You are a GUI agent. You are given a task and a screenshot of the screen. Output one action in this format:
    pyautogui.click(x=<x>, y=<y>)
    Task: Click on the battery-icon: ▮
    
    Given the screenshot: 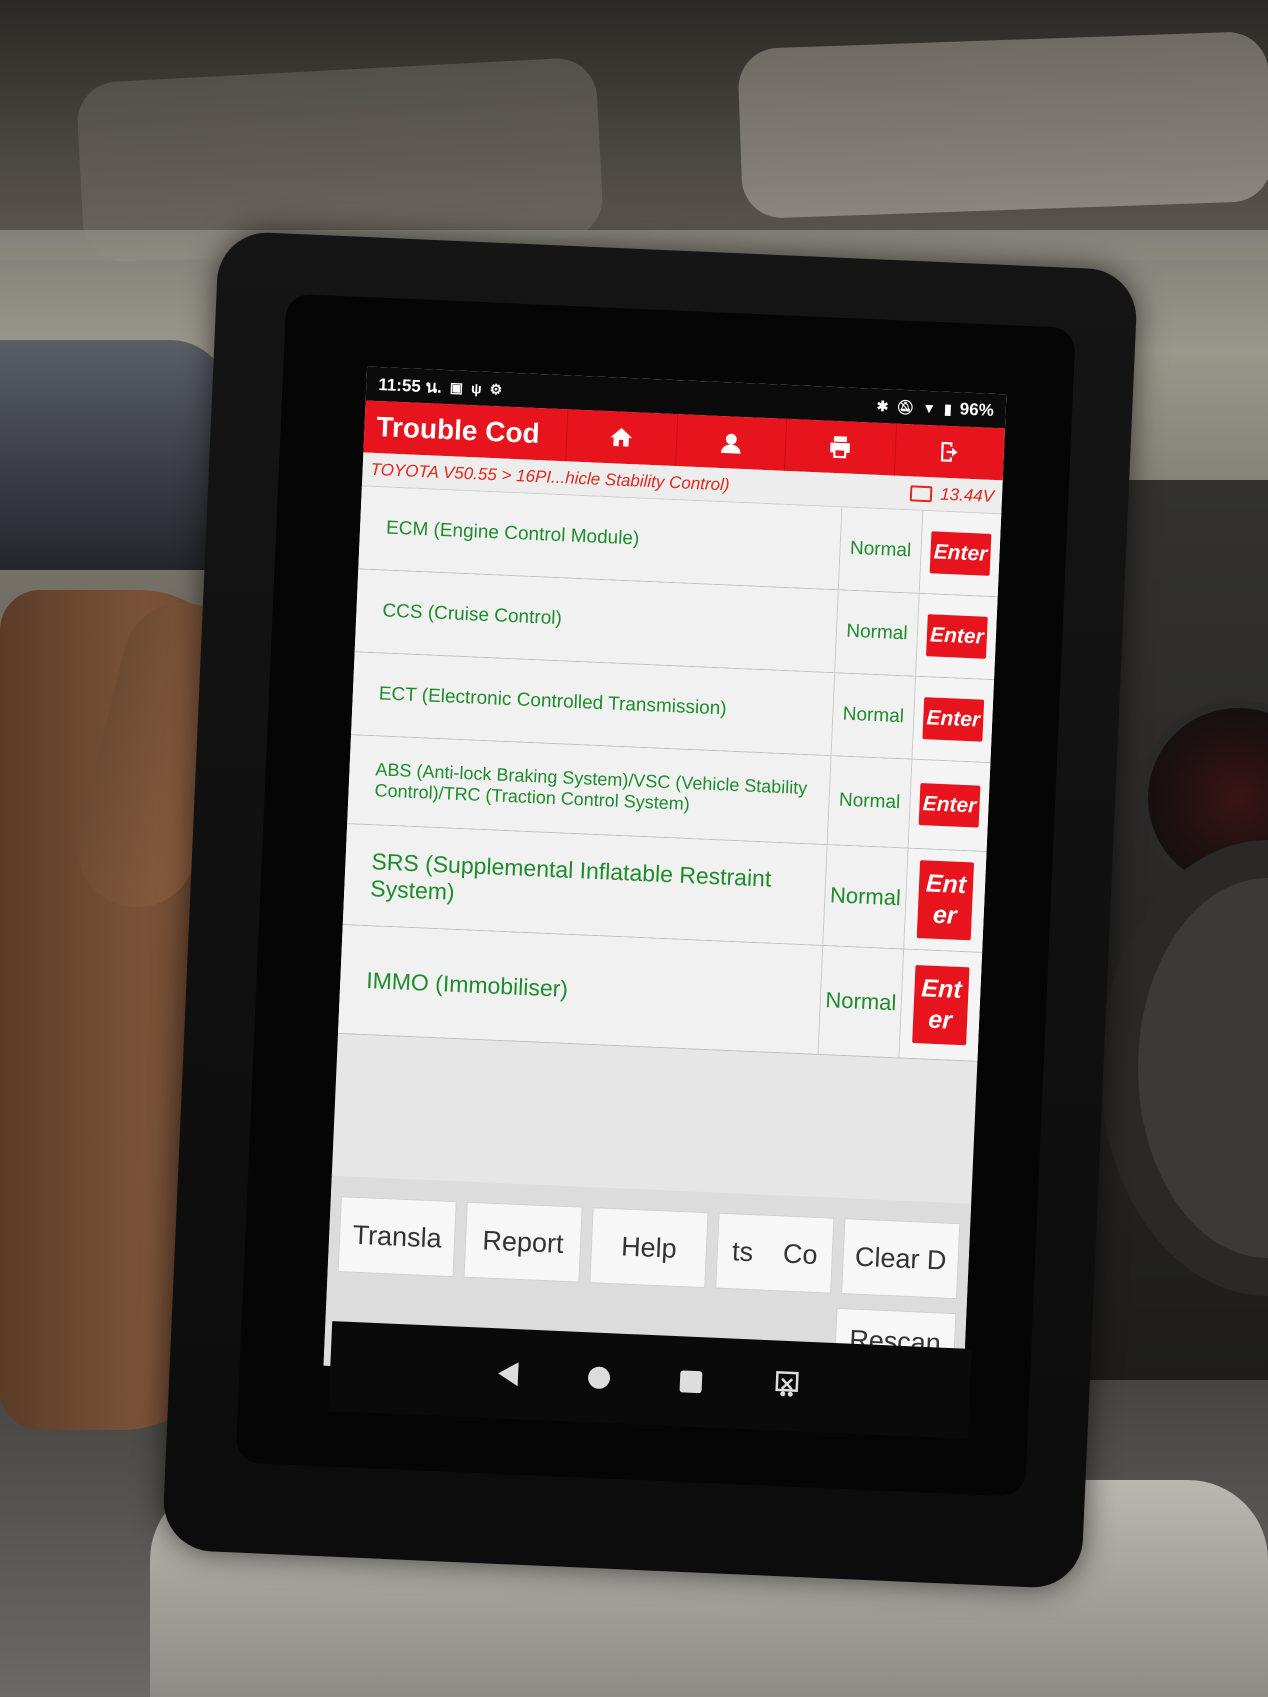 What is the action you would take?
    pyautogui.click(x=948, y=408)
    